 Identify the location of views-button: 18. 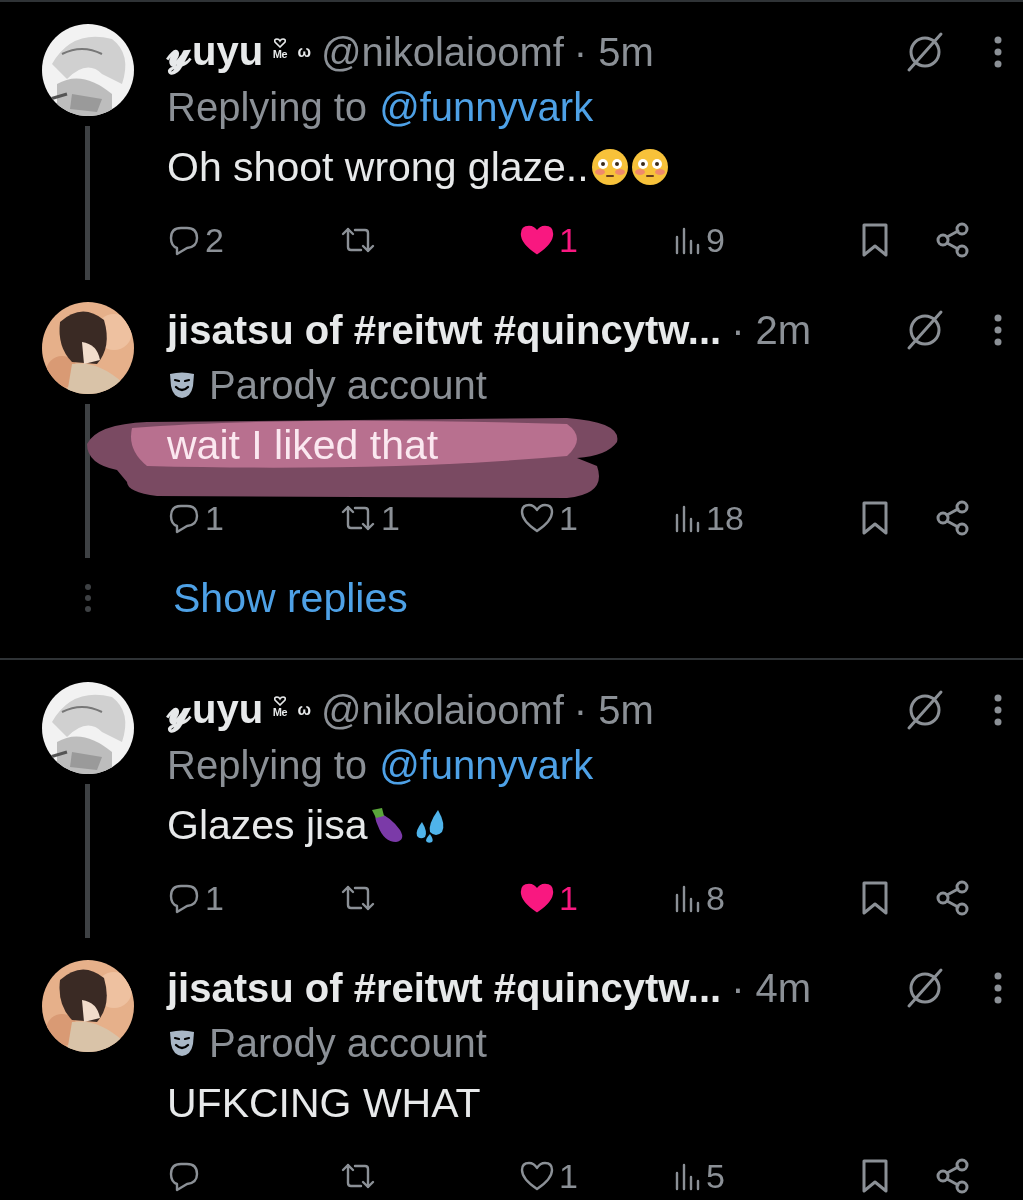
(709, 518).